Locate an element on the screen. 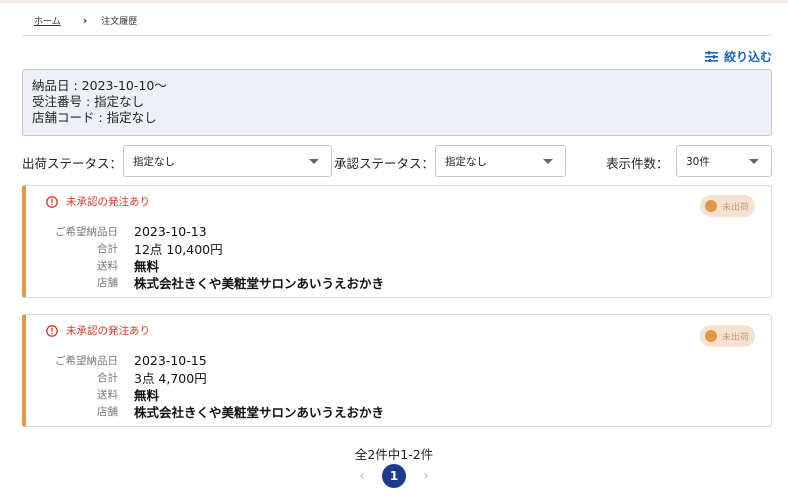 This screenshot has width=788, height=504. pagination: ‹ 1 › is located at coordinates (394, 476).